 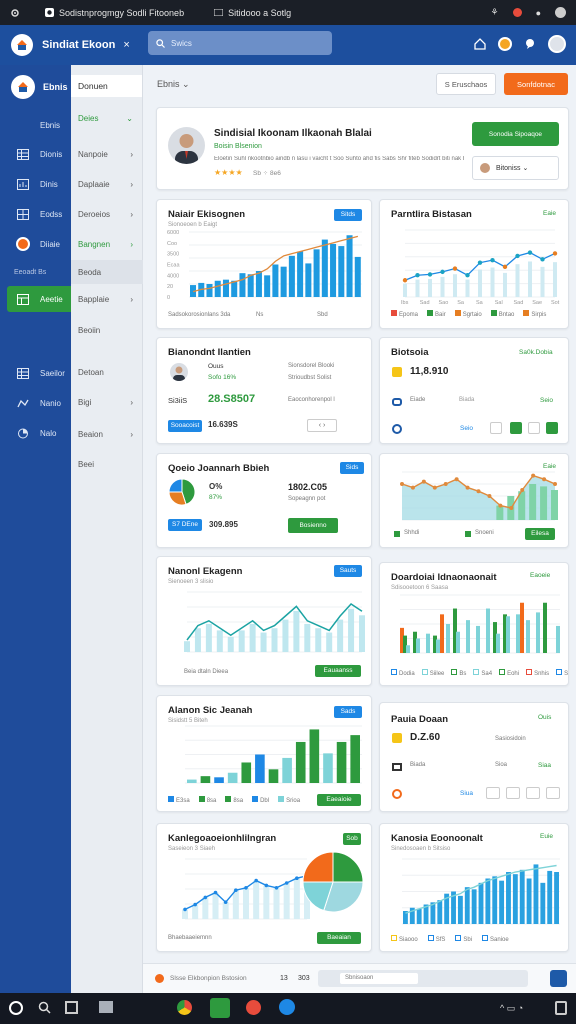 I want to click on profile-cta-button: Sonodia Sipoaqoe, so click(x=515, y=134).